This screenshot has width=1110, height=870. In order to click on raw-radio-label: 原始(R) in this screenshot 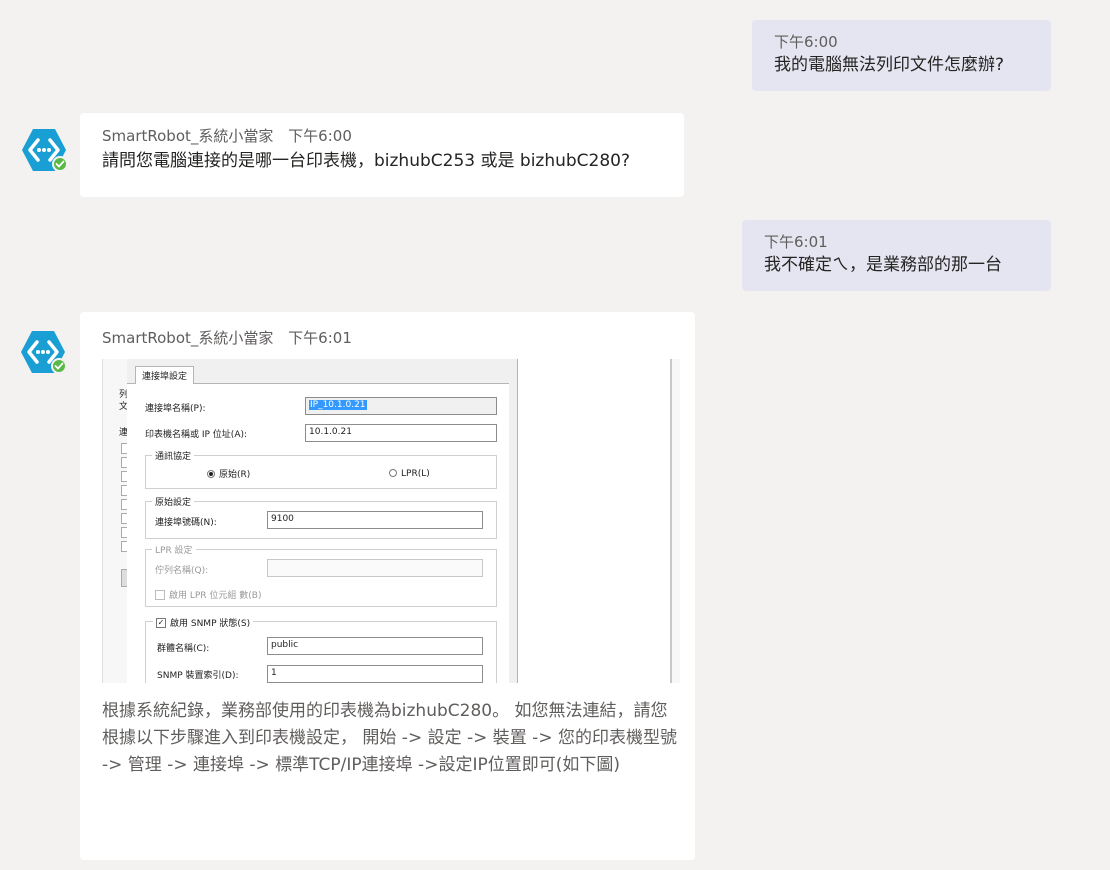, I will do `click(235, 475)`.